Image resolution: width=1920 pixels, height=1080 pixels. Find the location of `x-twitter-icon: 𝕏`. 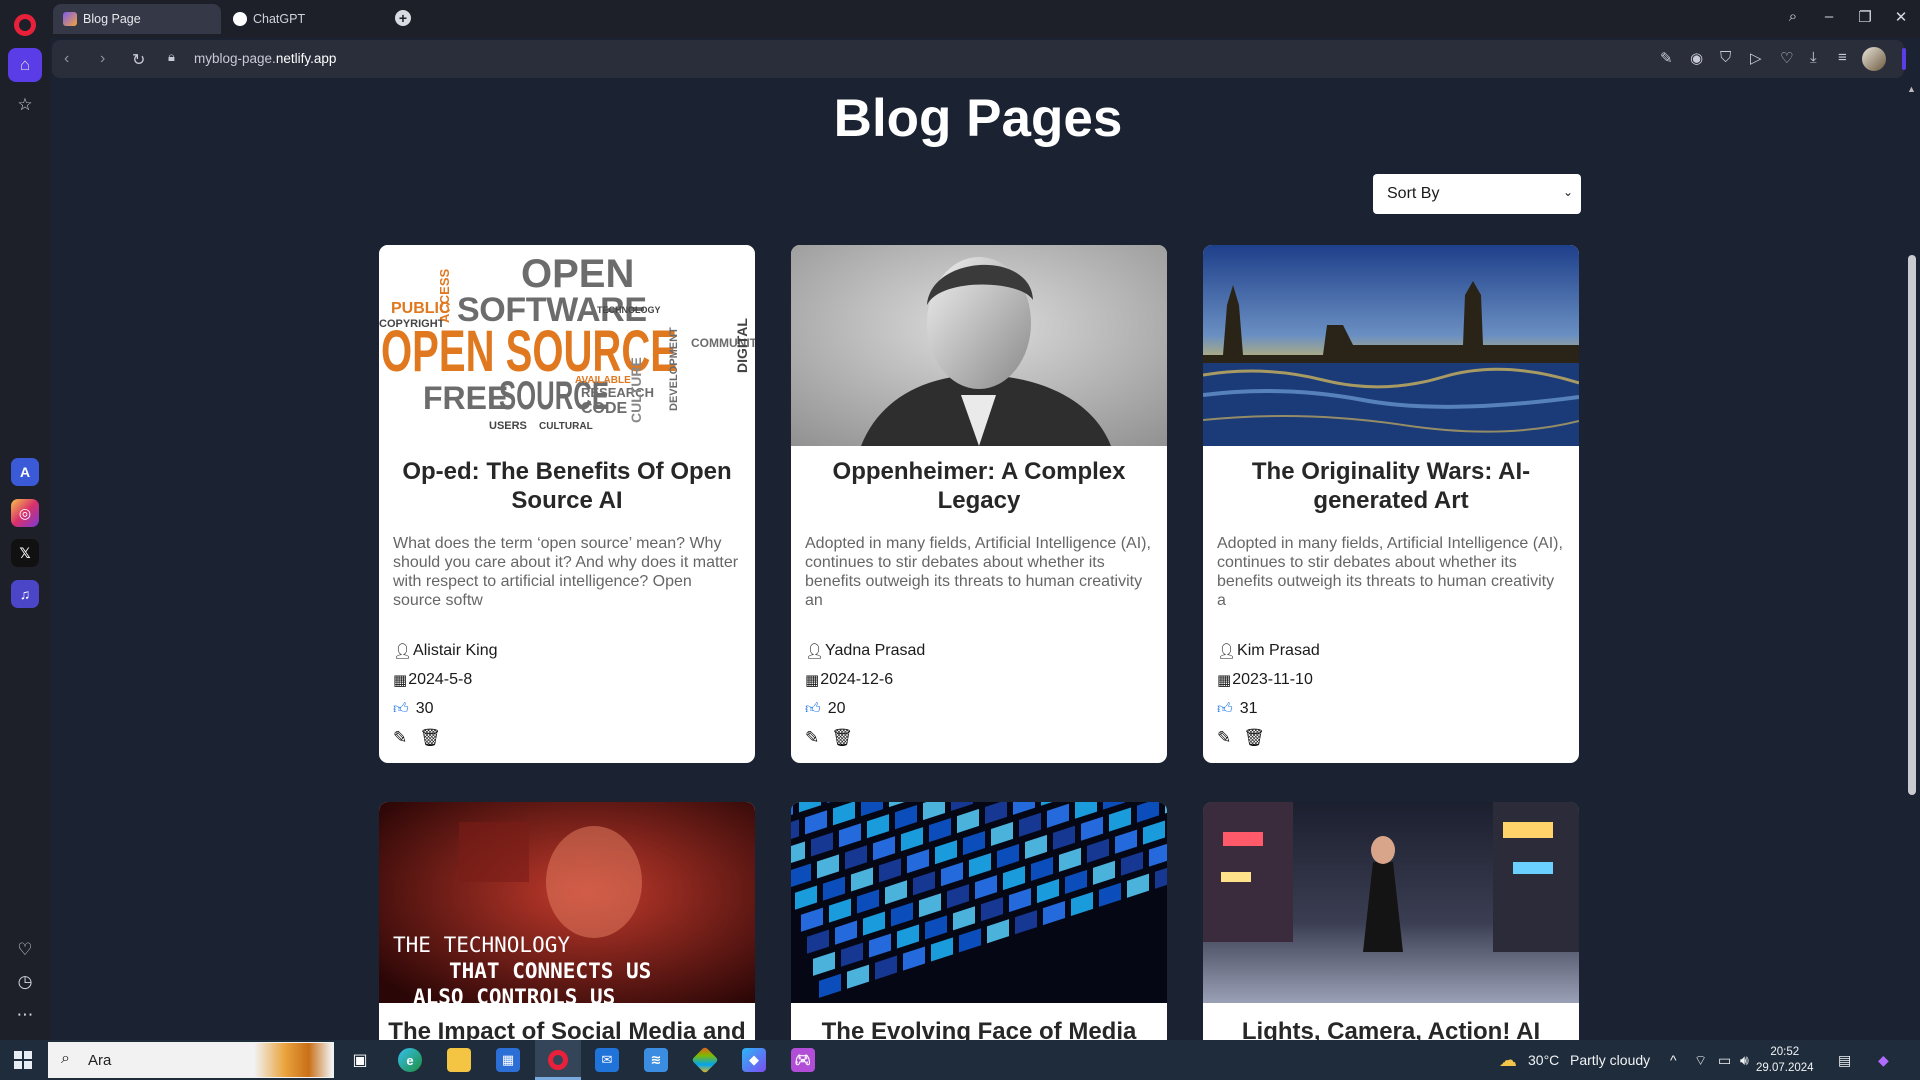

x-twitter-icon: 𝕏 is located at coordinates (25, 553).